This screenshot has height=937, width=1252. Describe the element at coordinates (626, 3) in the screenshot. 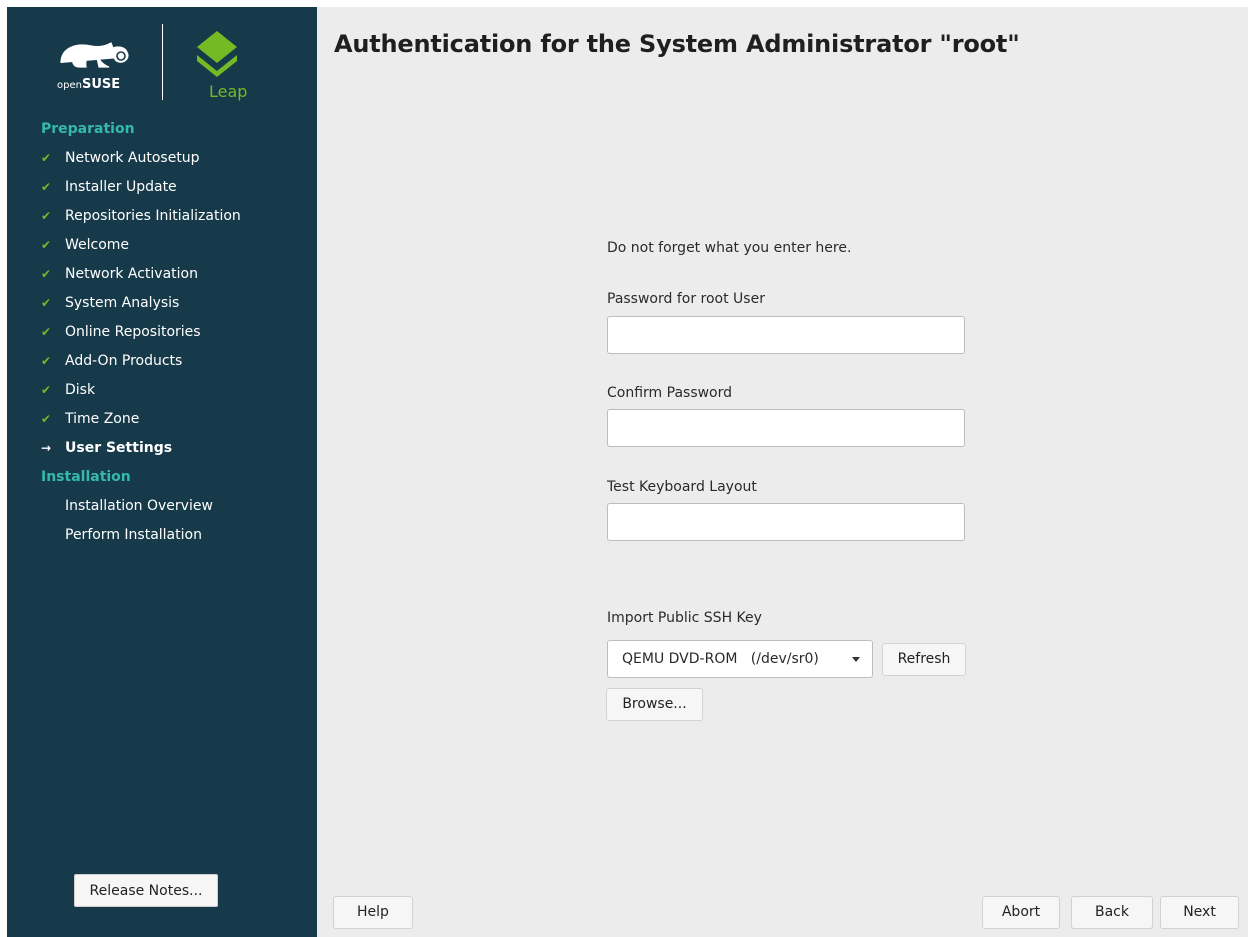

I see `window-frame-top` at that location.